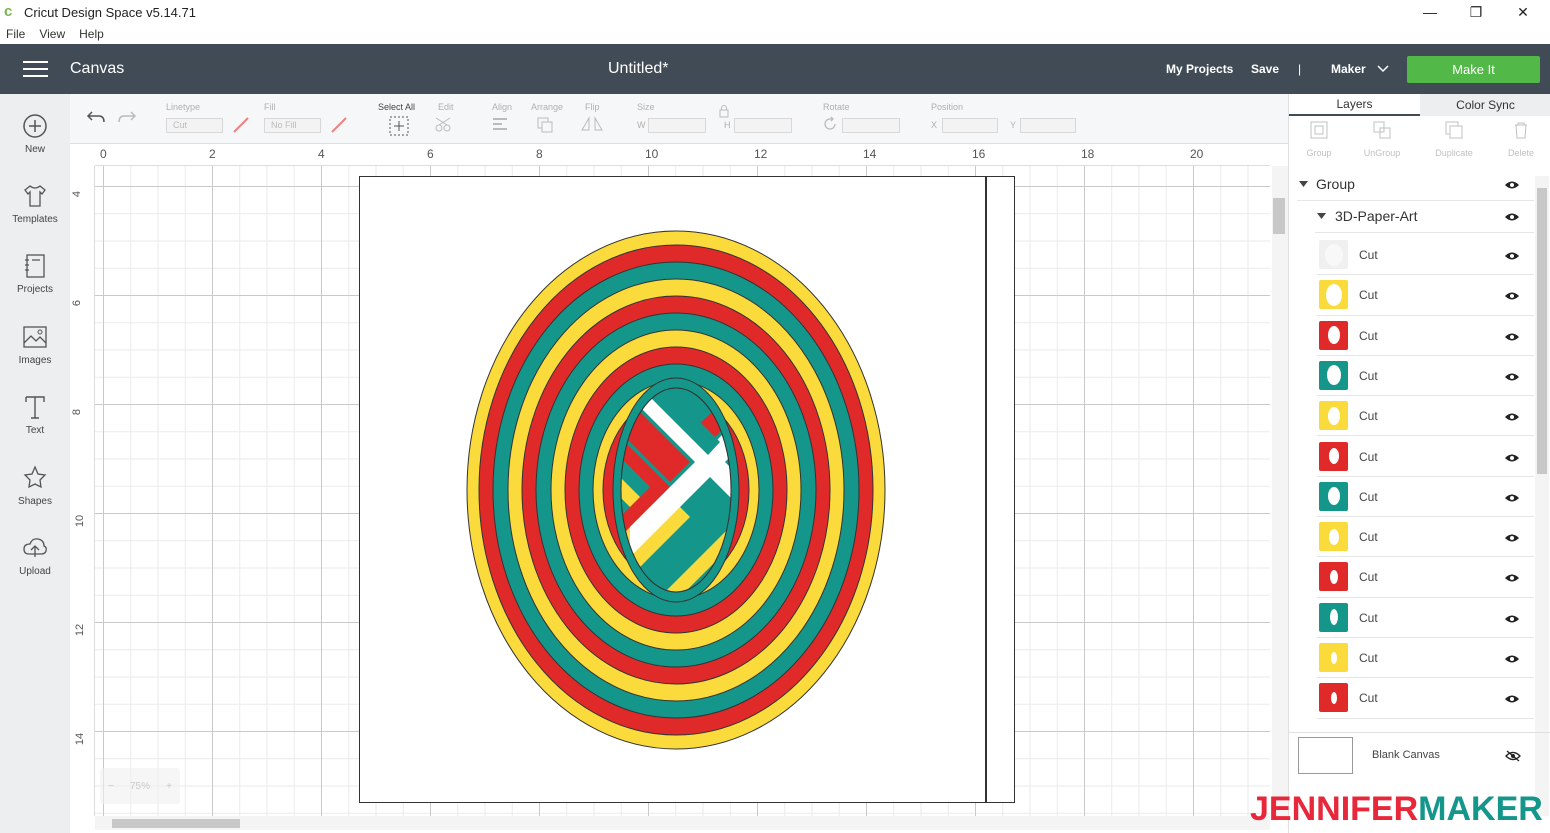  What do you see at coordinates (35, 273) in the screenshot?
I see `sidebar-item-projects: Projects` at bounding box center [35, 273].